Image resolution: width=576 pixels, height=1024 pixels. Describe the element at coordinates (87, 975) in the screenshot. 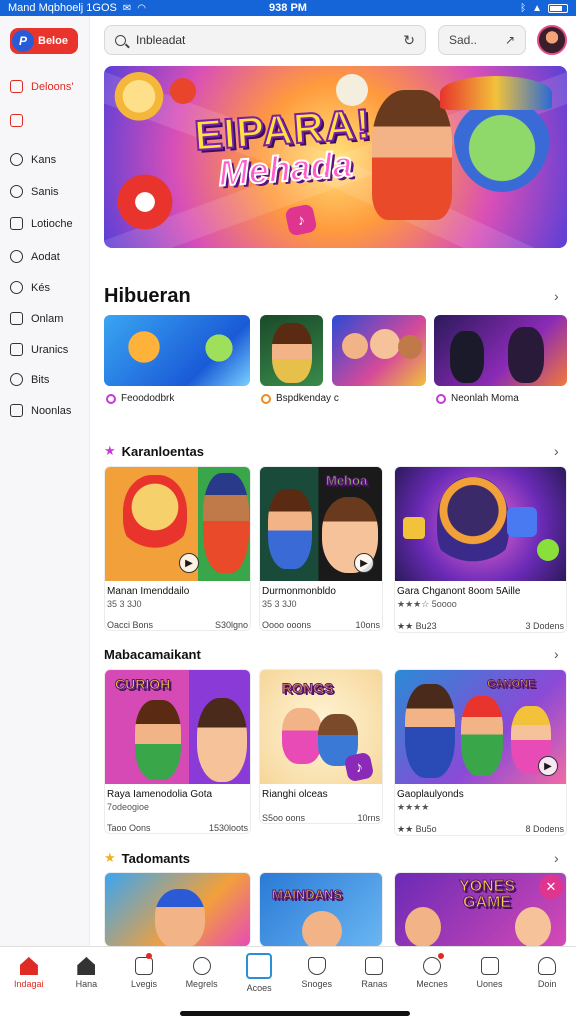

I see `tab-hana: Hana` at that location.